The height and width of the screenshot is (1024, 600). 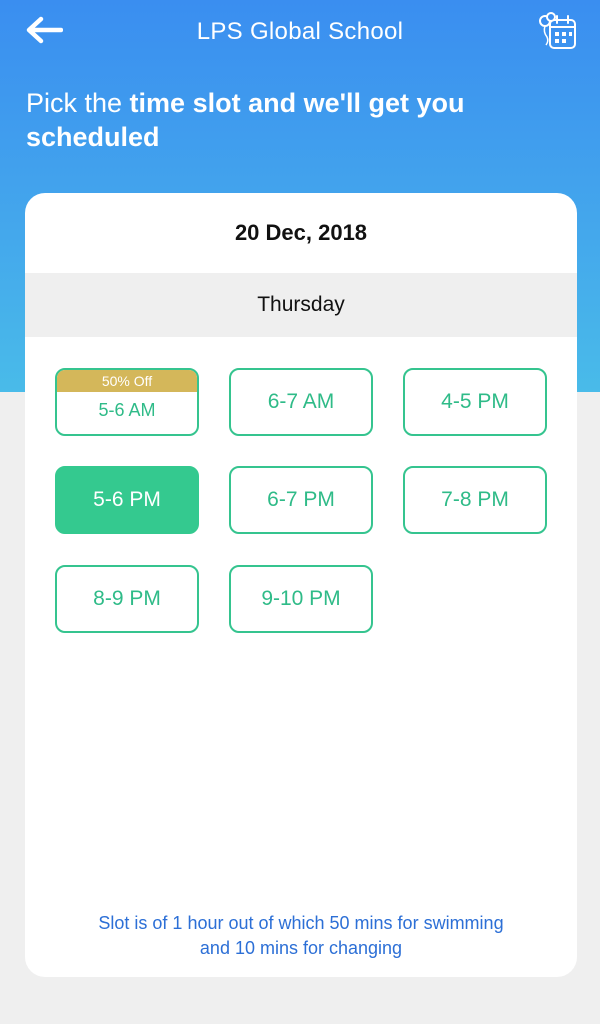 I want to click on slot-7-8-pm: 7-8 PM, so click(x=475, y=500).